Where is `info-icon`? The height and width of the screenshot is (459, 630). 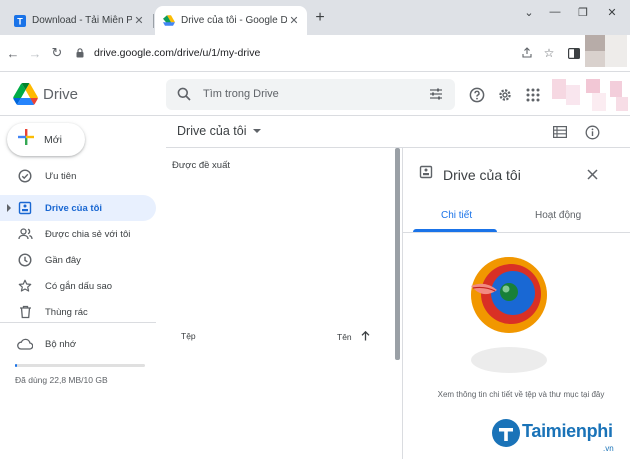 info-icon is located at coordinates (592, 132).